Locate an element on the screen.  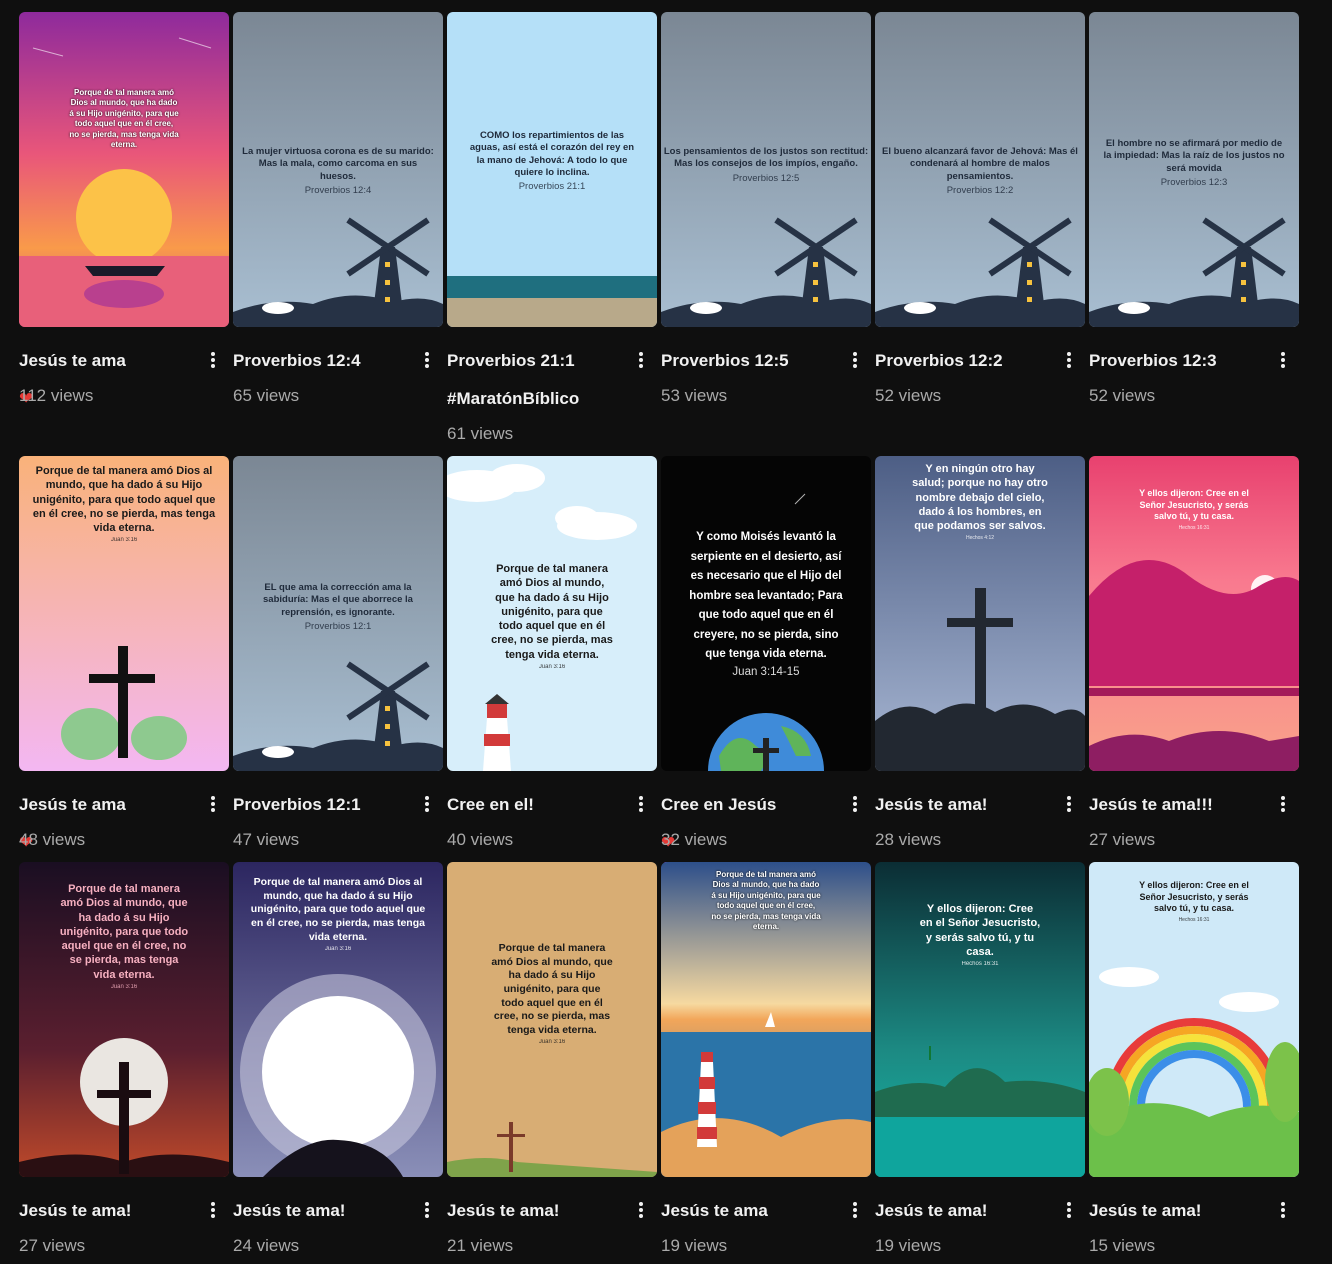
sunset-illustration is located at coordinates (124, 169).